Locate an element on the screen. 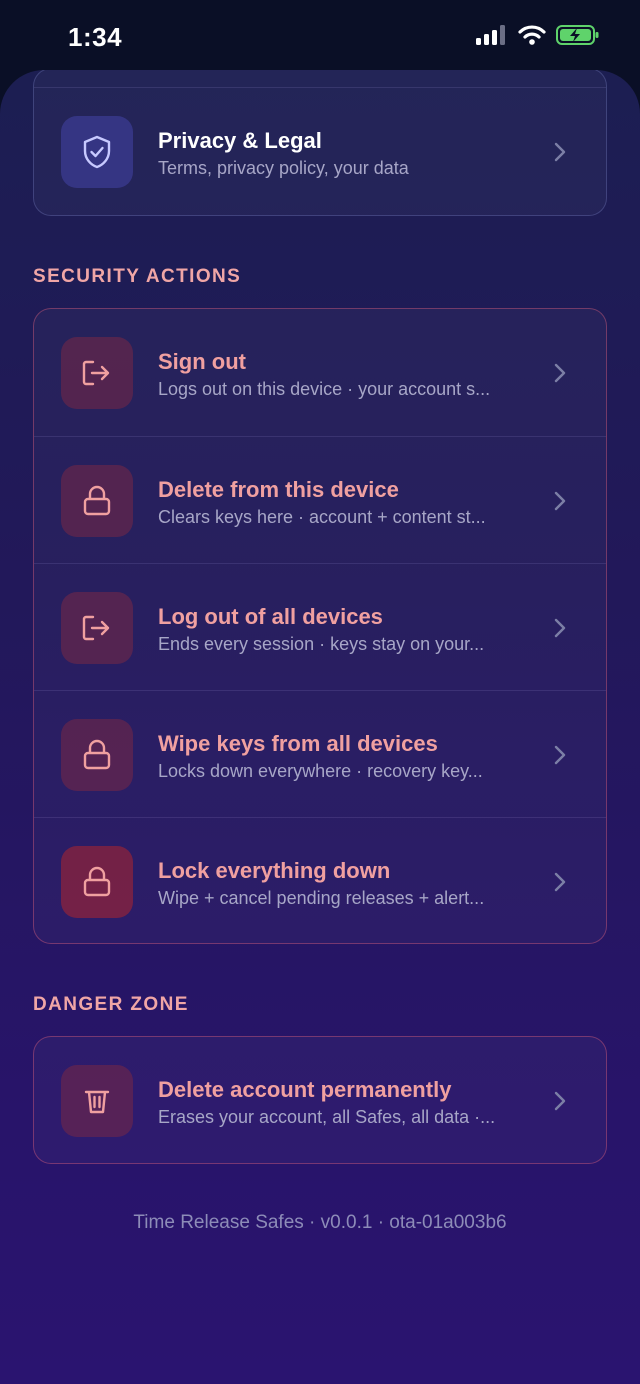 This screenshot has width=640, height=1384. shield-check-icon is located at coordinates (97, 152).